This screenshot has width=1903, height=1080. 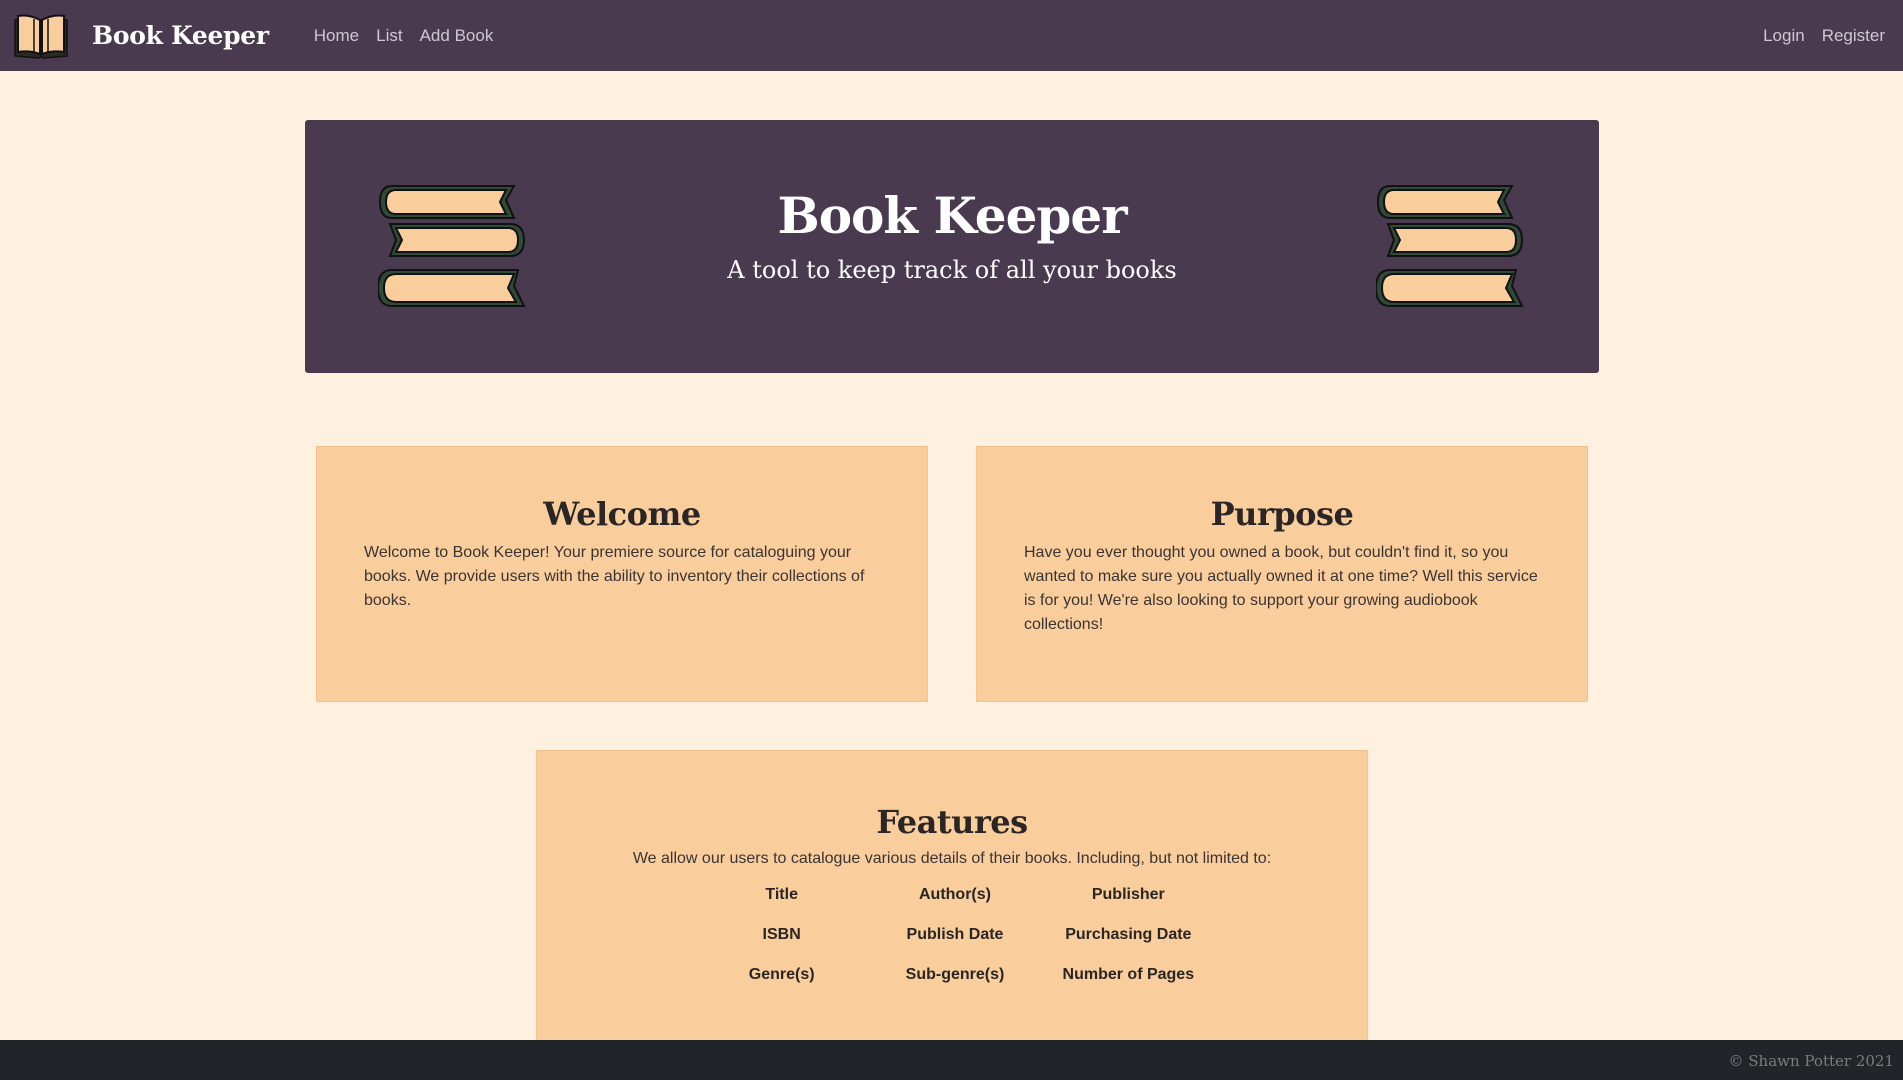 I want to click on nav-add-book-link: Add Book, so click(x=457, y=36).